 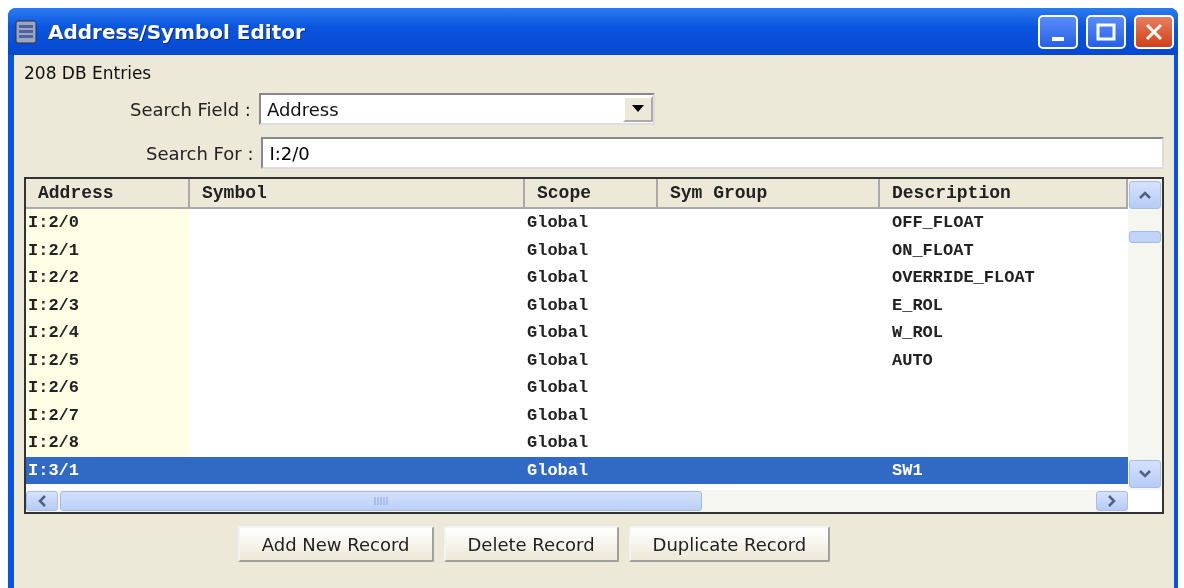 What do you see at coordinates (1058, 31) in the screenshot?
I see `minimize-button` at bounding box center [1058, 31].